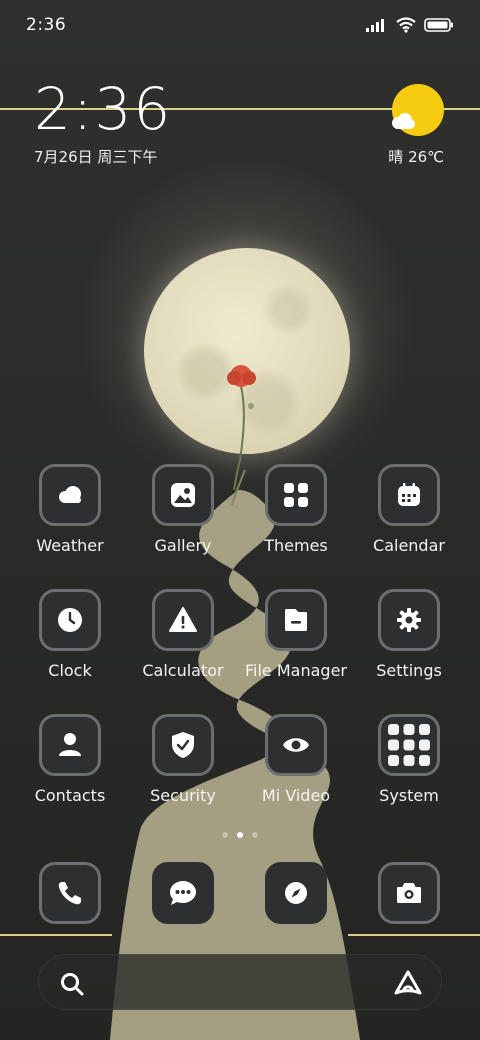  I want to click on app-contacts: Contacts, so click(70, 759).